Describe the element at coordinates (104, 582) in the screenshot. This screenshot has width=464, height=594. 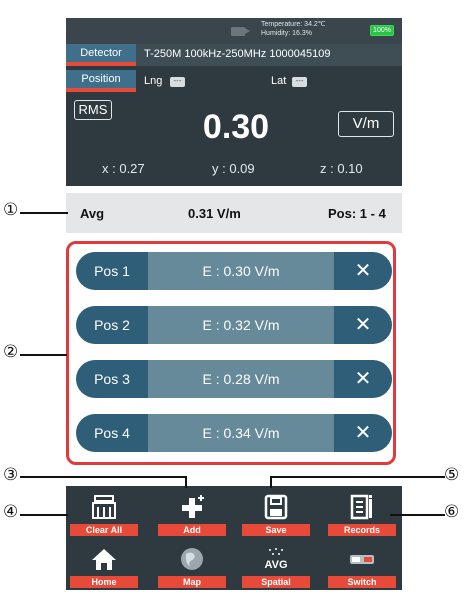
I see `home-label: Home` at that location.